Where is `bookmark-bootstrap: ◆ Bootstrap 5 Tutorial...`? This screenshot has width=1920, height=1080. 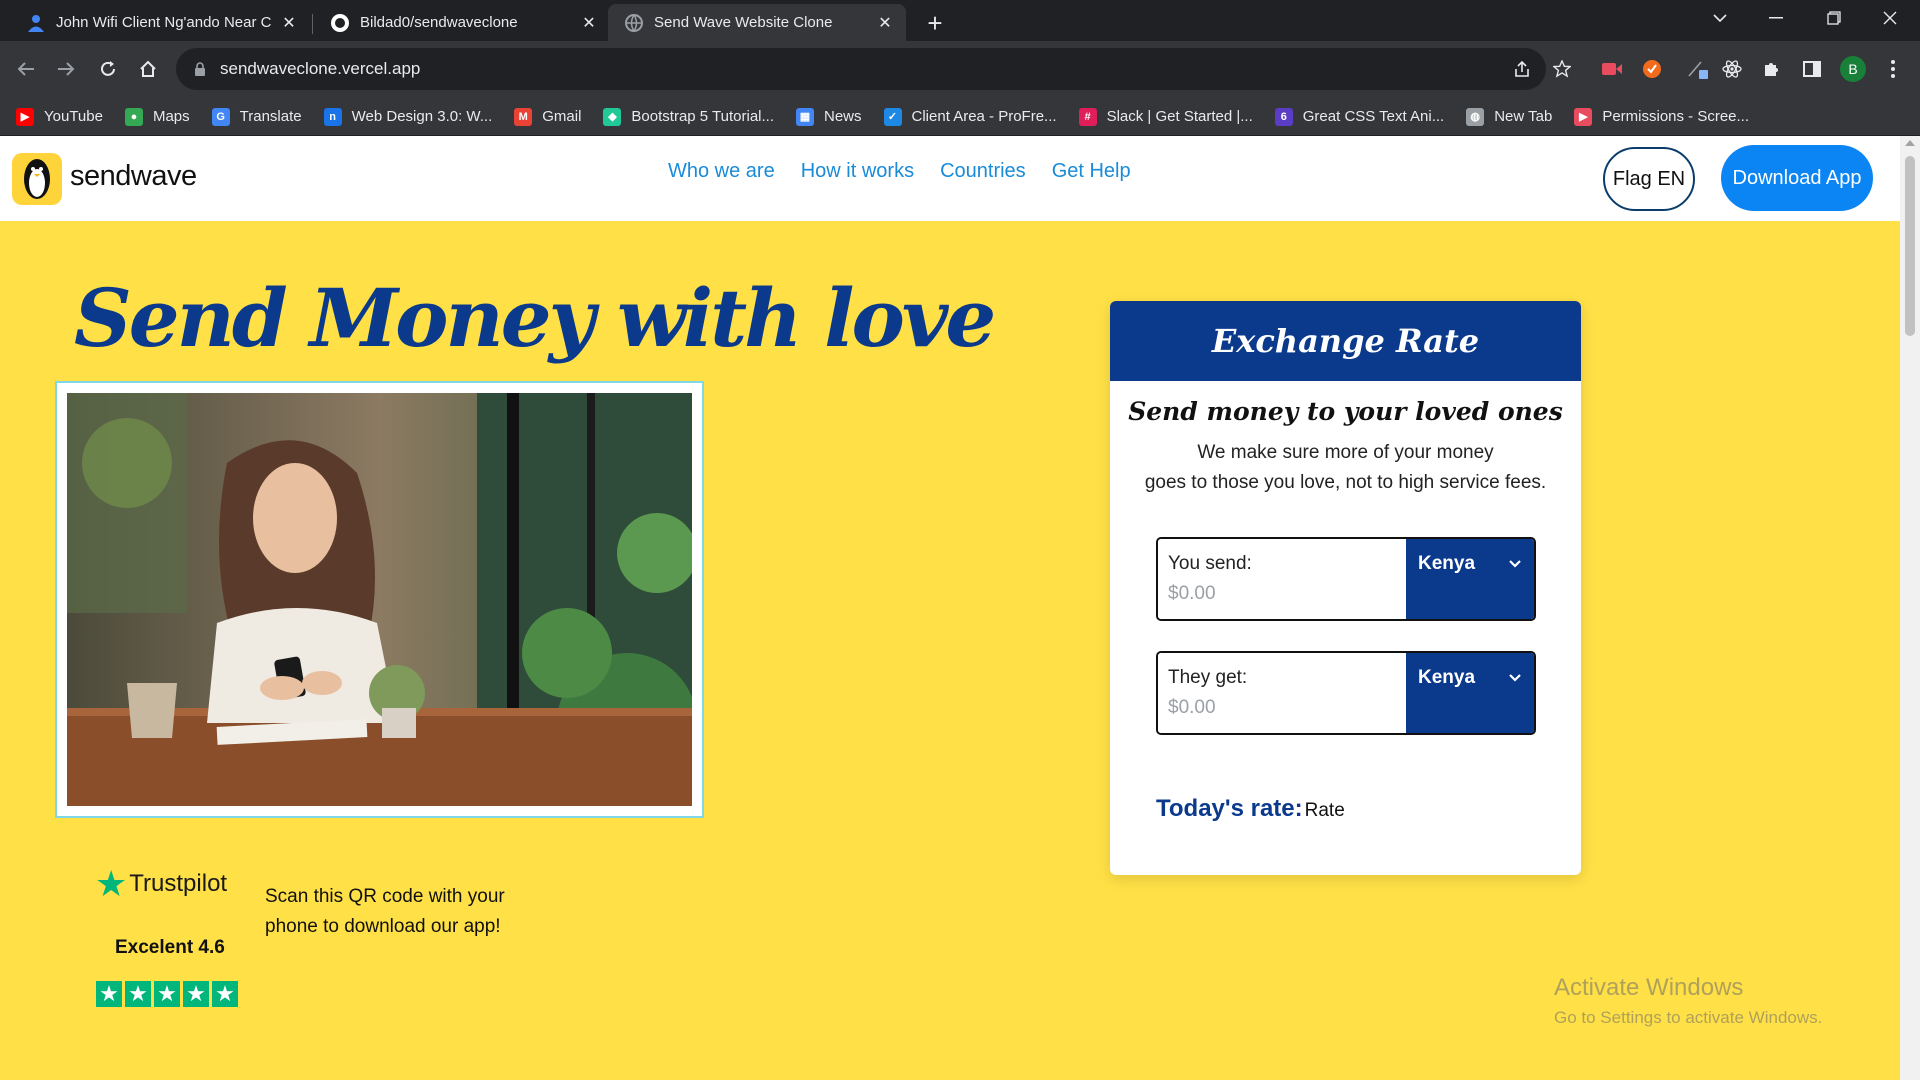 bookmark-bootstrap: ◆ Bootstrap 5 Tutorial... is located at coordinates (688, 116).